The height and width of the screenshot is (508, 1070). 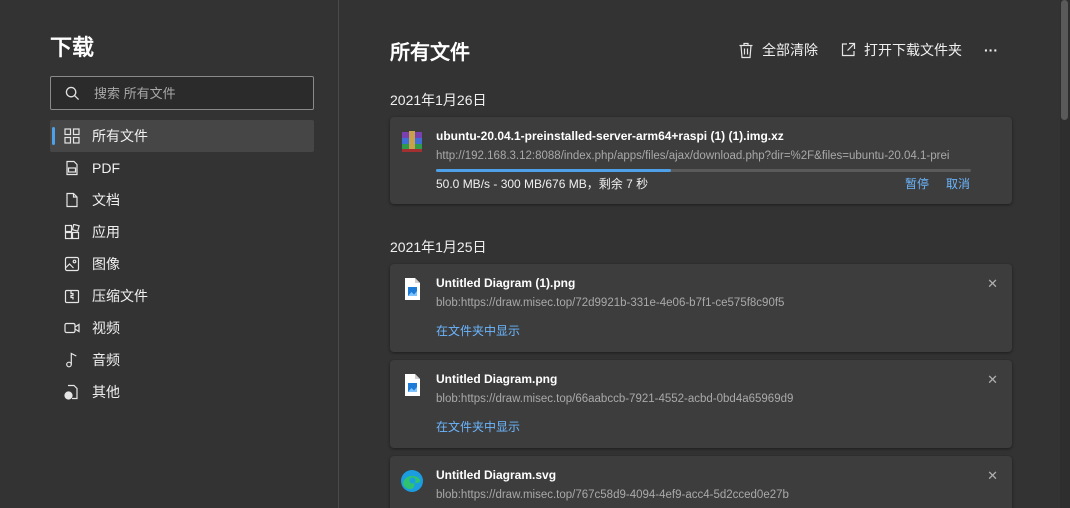 I want to click on file-name: Untitled Diagram (1).png, so click(x=505, y=283).